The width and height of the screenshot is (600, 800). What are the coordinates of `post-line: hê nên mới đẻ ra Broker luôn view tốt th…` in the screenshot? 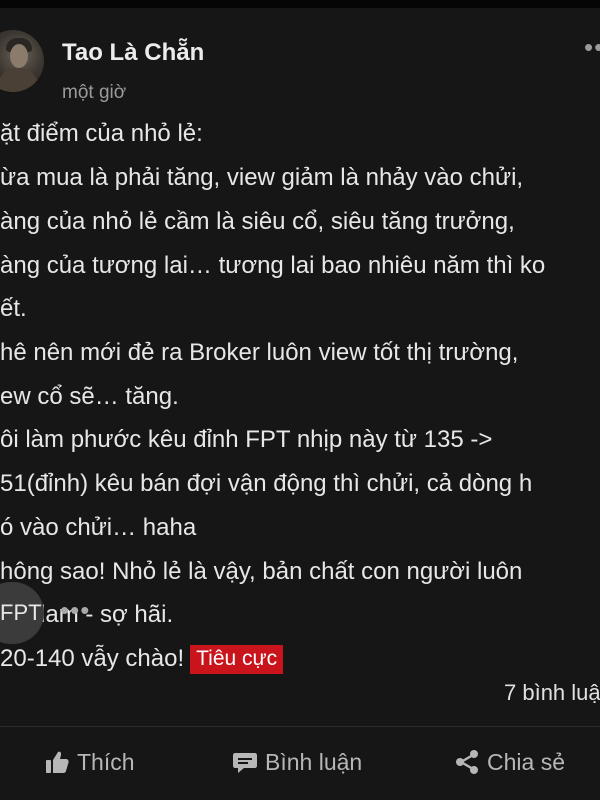 It's located at (259, 352).